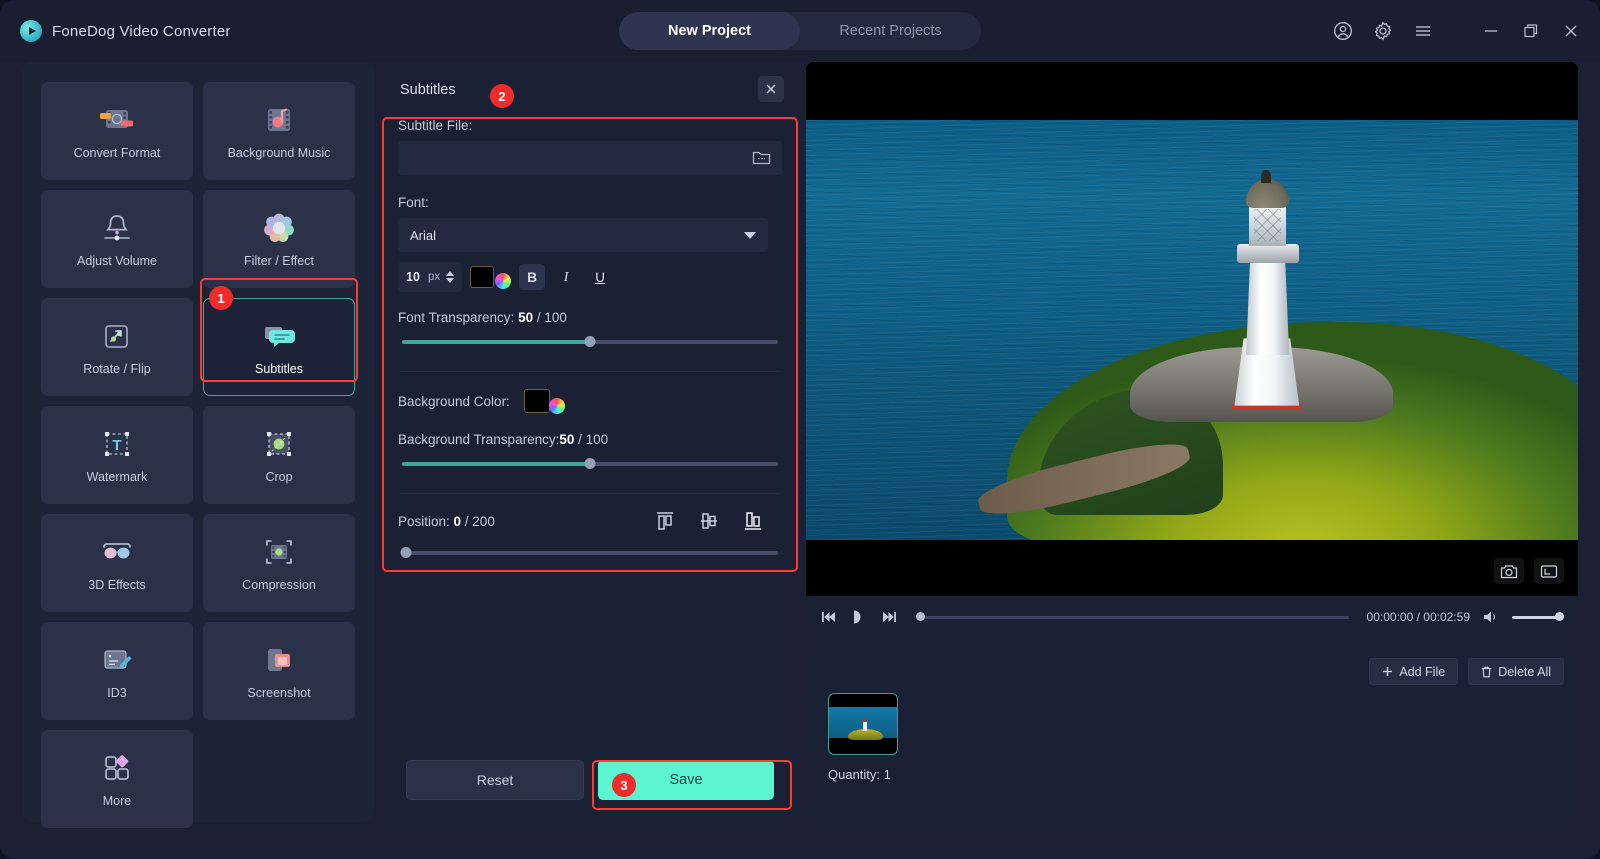  What do you see at coordinates (590, 317) in the screenshot?
I see `font-transparency-label: Font Transparency: 50 / 100` at bounding box center [590, 317].